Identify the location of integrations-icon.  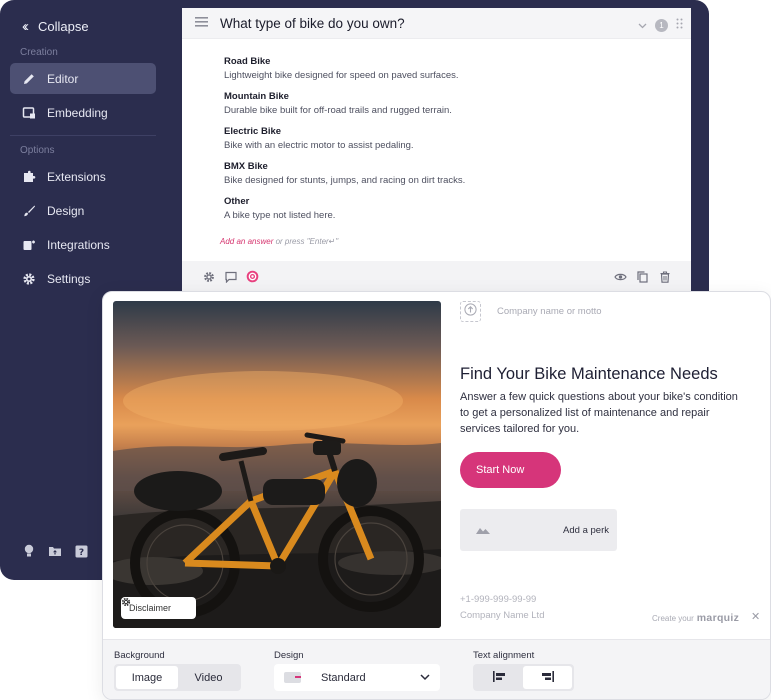
(28, 244).